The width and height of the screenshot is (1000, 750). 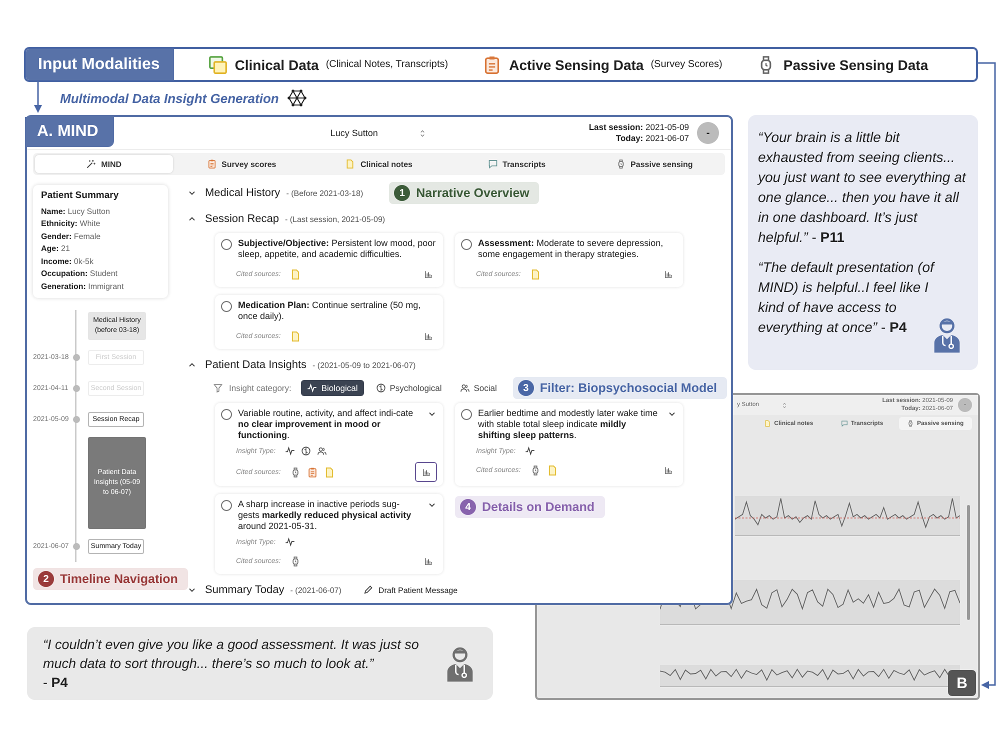 What do you see at coordinates (46, 579) in the screenshot?
I see `number-badge: 2` at bounding box center [46, 579].